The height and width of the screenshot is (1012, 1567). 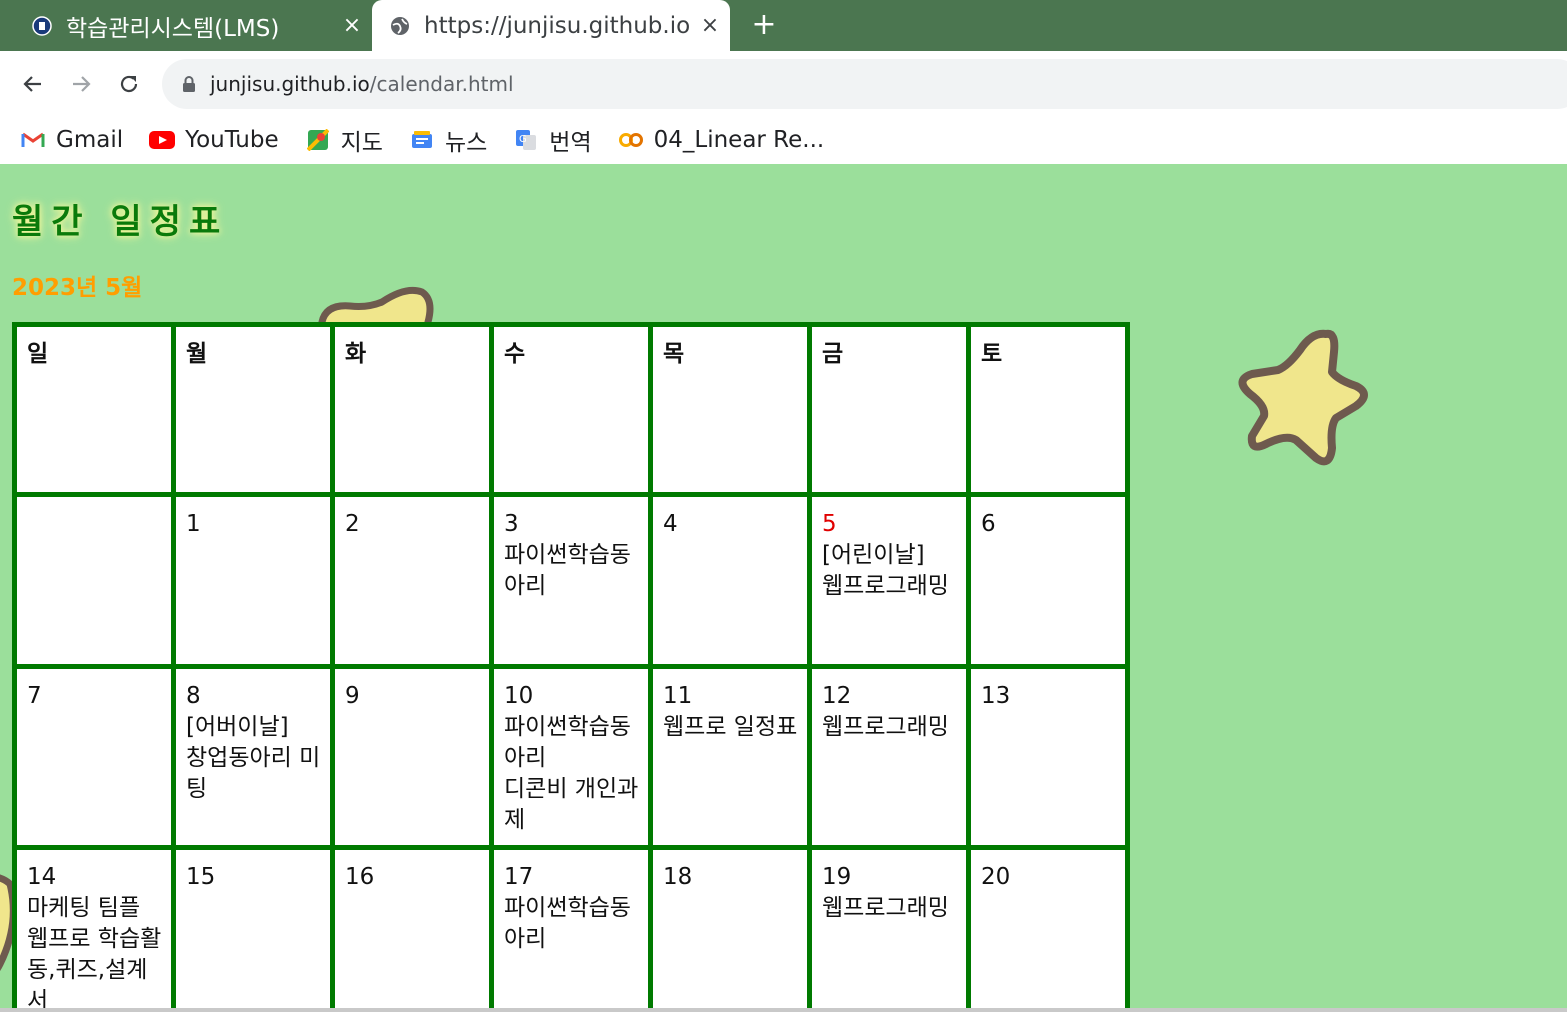 I want to click on weekday-wednesday: 수, so click(x=571, y=409).